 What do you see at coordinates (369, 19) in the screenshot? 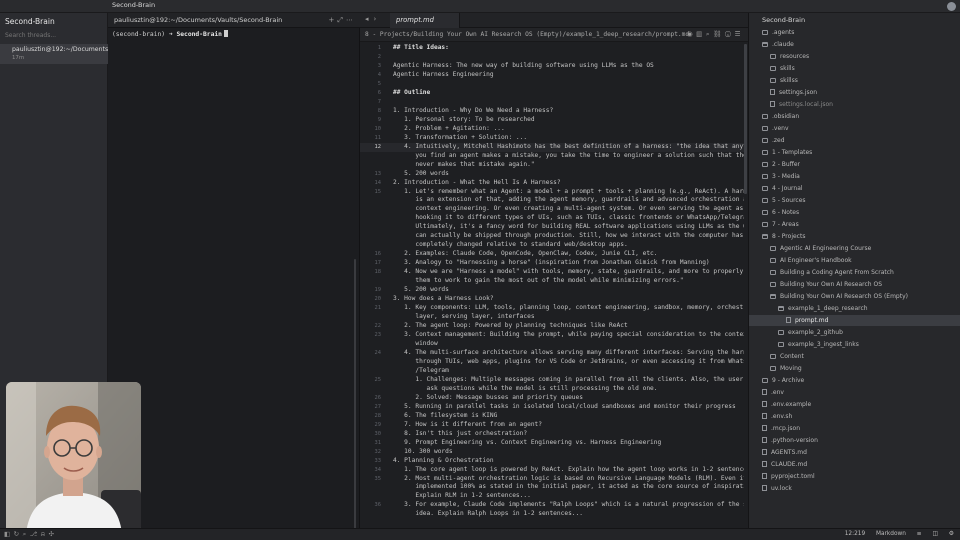
I see `menu-arrow-left-icon: ◂` at bounding box center [369, 19].